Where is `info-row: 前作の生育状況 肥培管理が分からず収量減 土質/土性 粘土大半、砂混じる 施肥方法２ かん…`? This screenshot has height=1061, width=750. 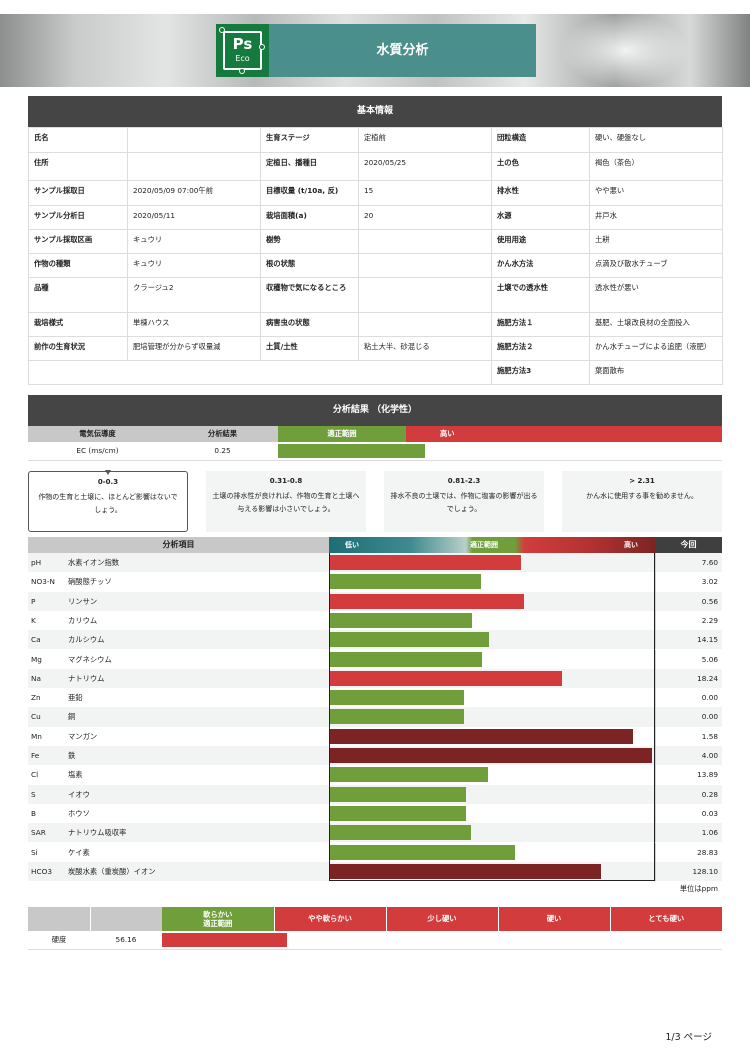 info-row: 前作の生育状況 肥培管理が分からず収量減 土質/土性 粘土大半、砂混じる 施肥方法２ かん… is located at coordinates (375, 348).